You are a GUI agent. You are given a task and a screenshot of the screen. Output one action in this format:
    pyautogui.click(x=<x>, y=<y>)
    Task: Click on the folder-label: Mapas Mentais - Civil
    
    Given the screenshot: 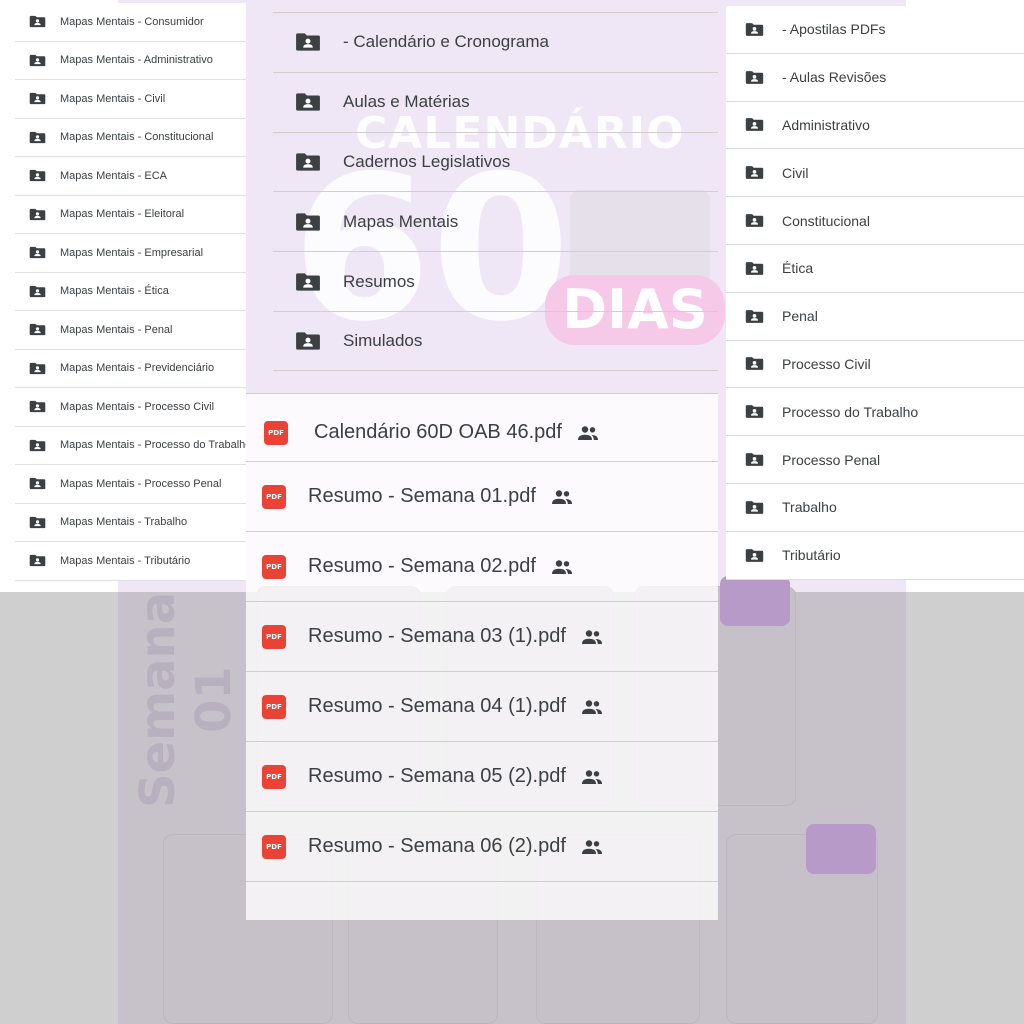 What is the action you would take?
    pyautogui.click(x=113, y=98)
    